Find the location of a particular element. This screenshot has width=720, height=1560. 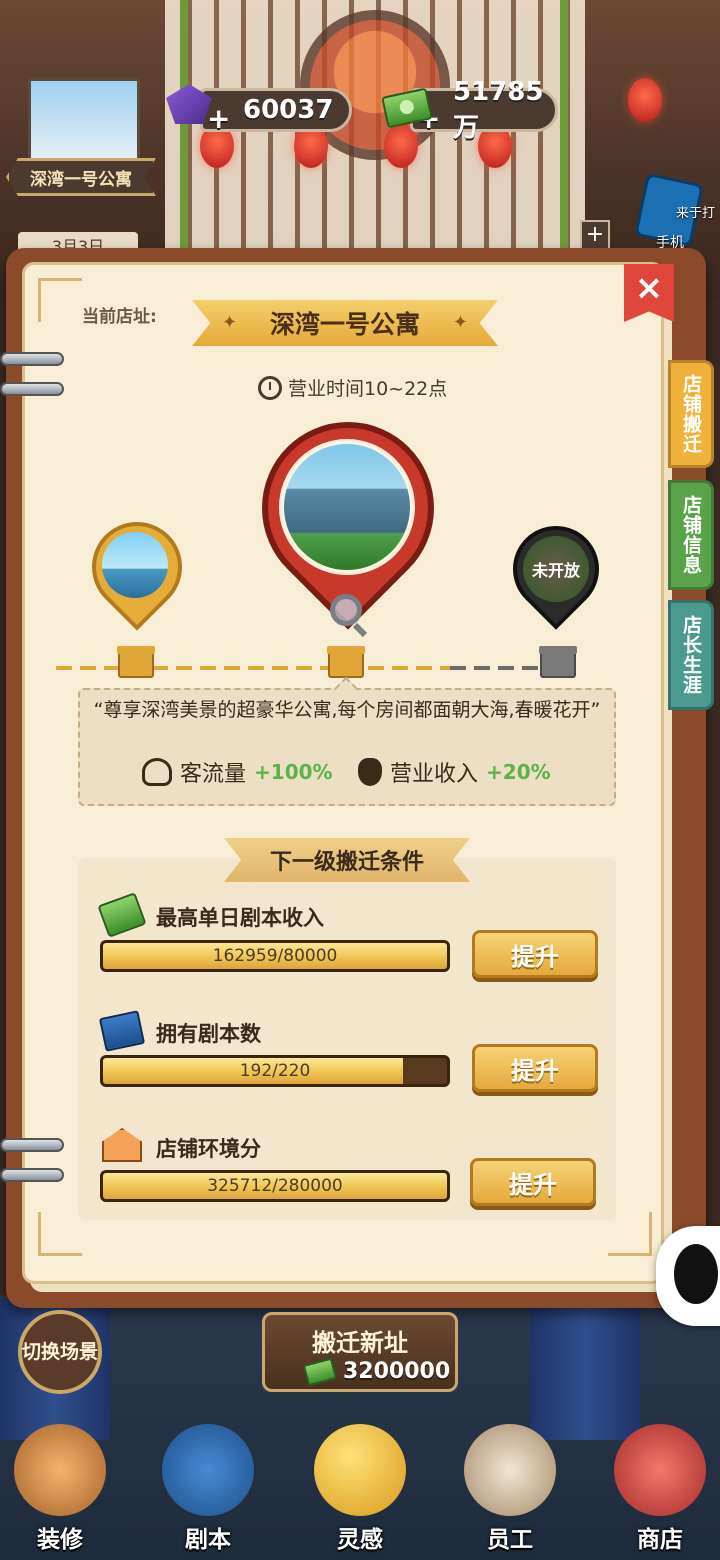

gem-counter: + 60037 is located at coordinates (276, 111).